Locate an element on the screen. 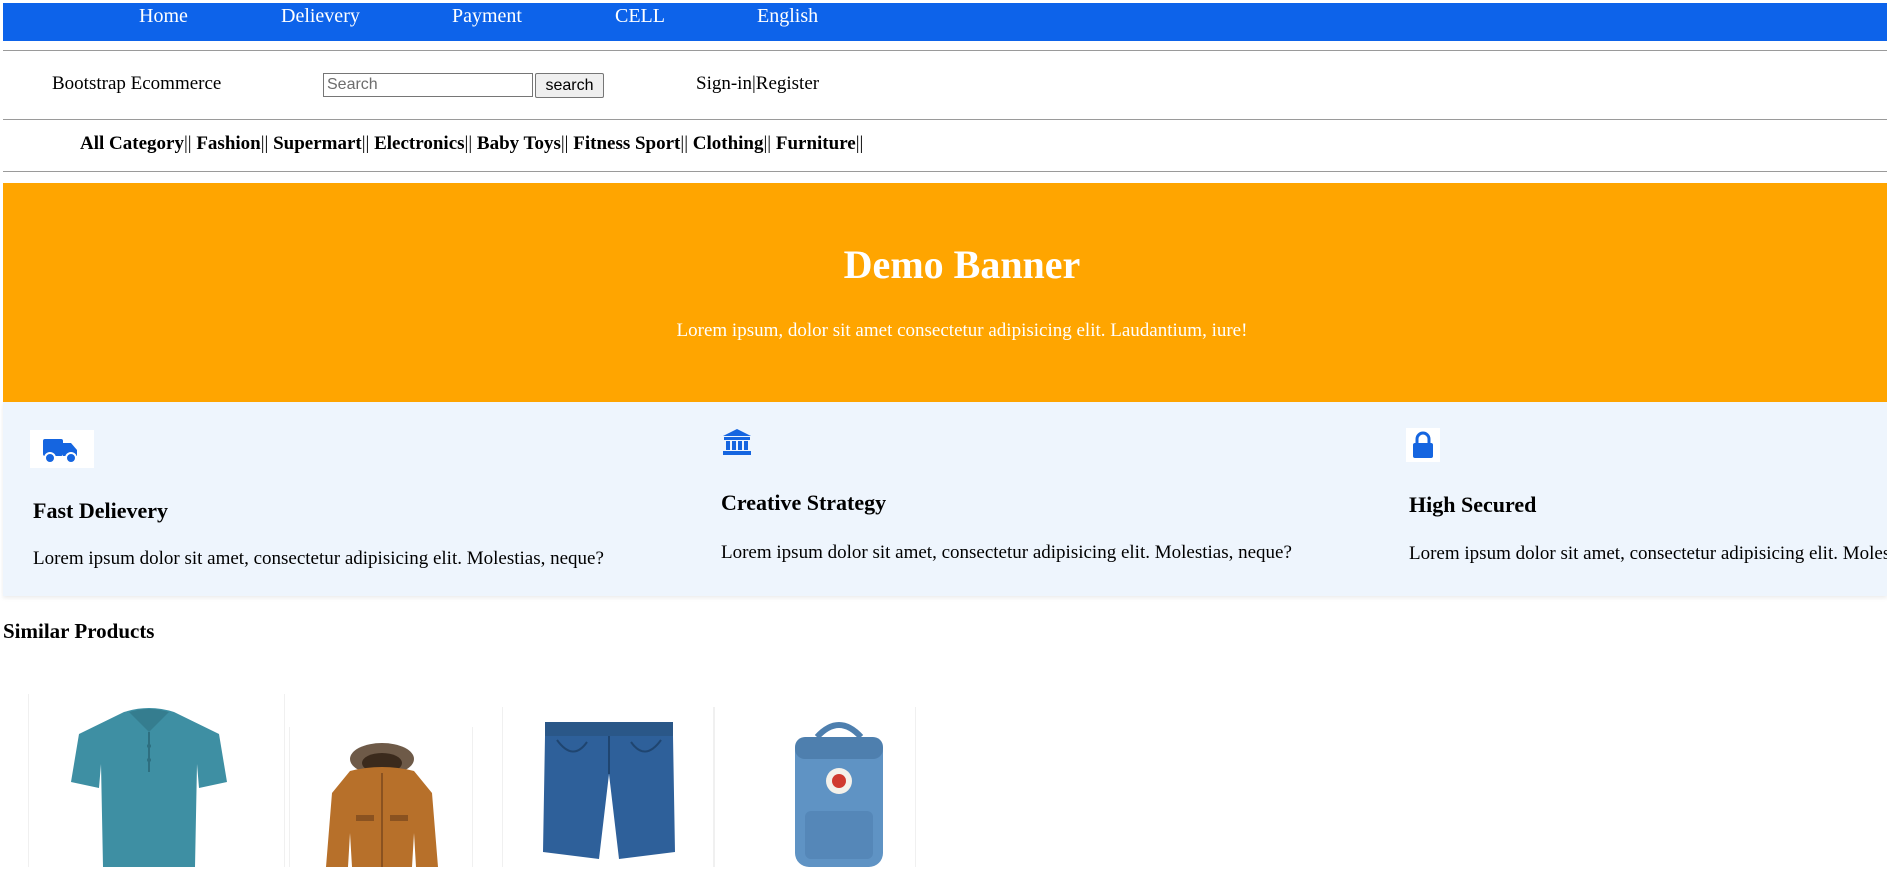 This screenshot has width=1887, height=872. category-furniture: Furniture is located at coordinates (816, 143).